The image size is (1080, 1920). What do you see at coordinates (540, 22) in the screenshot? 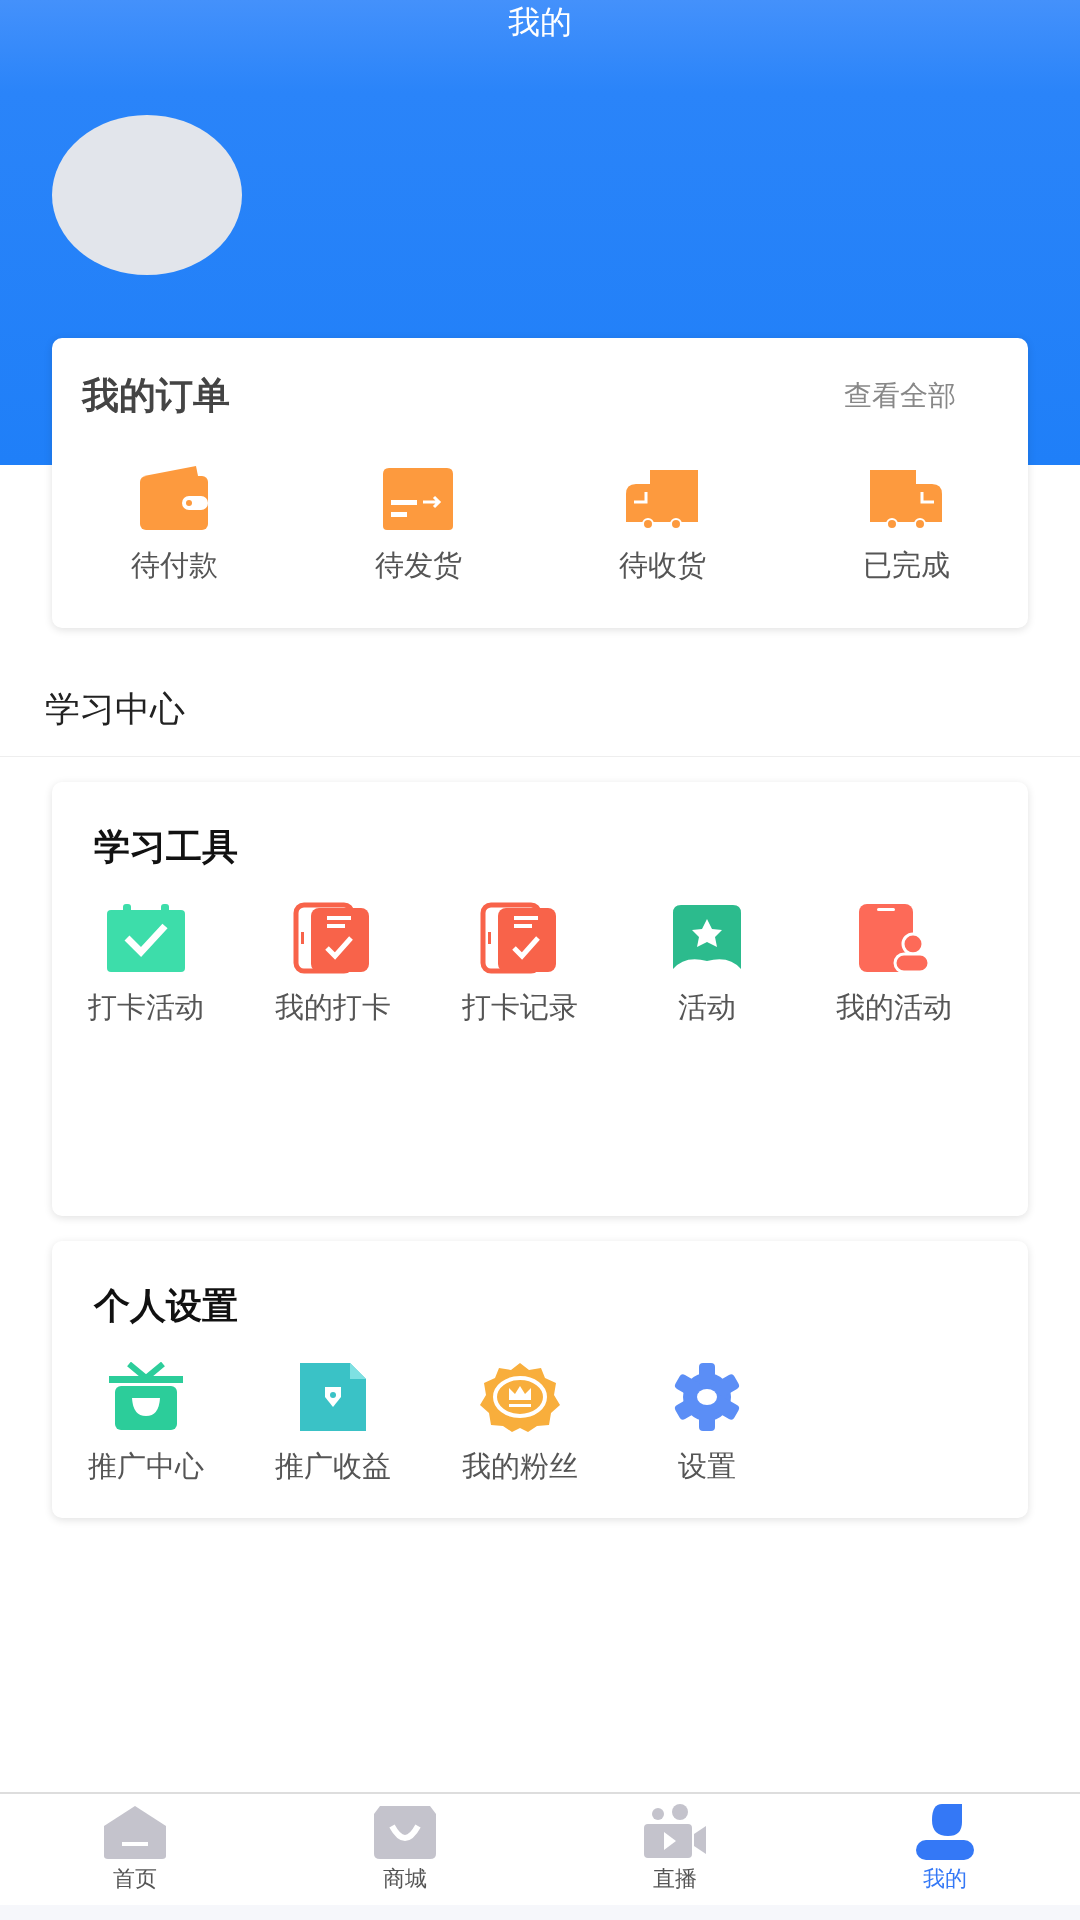
I see `page-title: 我的` at bounding box center [540, 22].